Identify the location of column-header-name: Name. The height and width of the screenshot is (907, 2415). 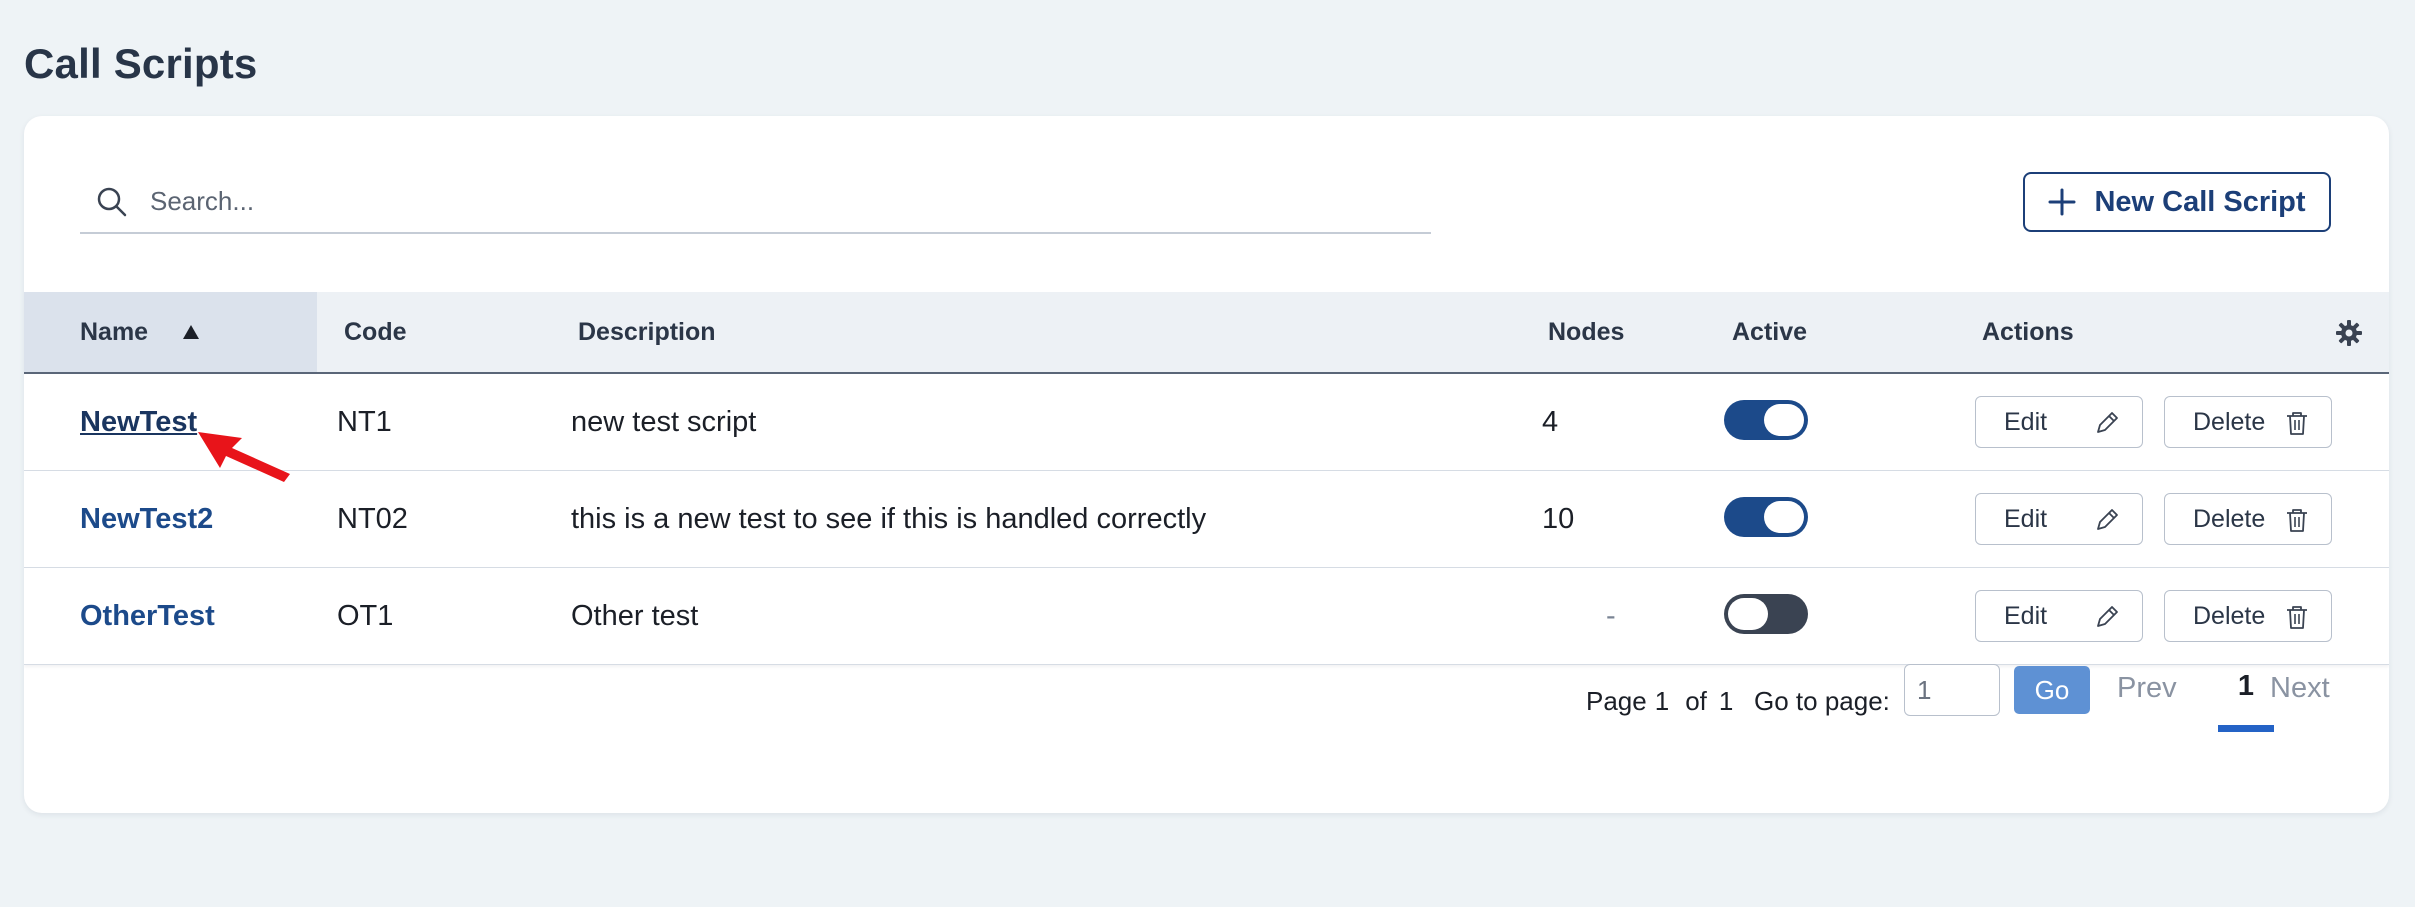
(170, 332).